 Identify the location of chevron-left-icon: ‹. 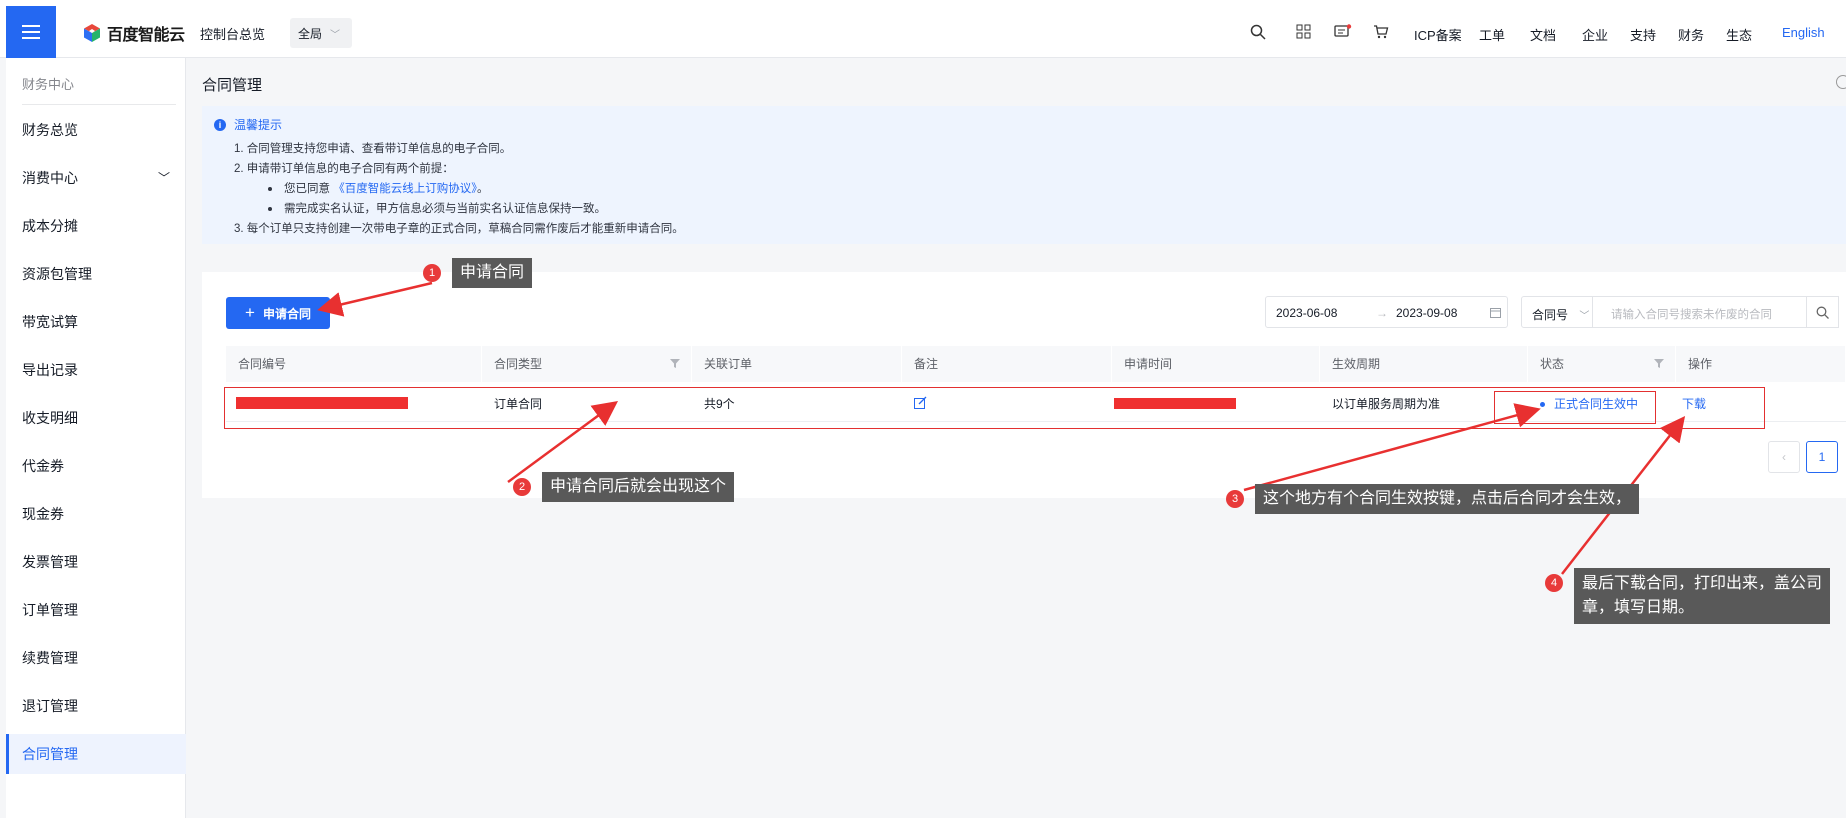
(1784, 457).